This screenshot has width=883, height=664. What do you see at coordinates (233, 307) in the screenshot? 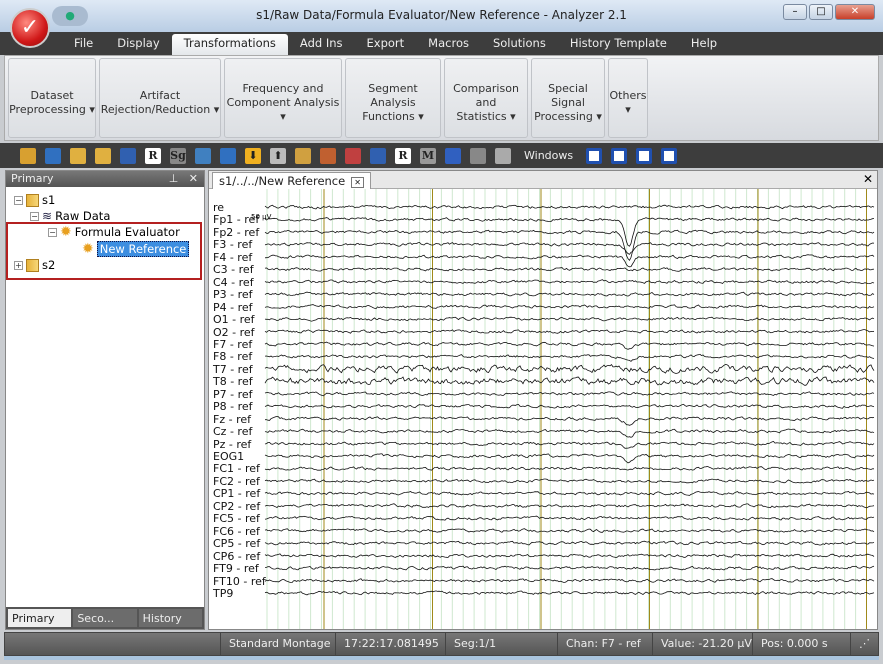
I see `channel-label: P4 - ref` at bounding box center [233, 307].